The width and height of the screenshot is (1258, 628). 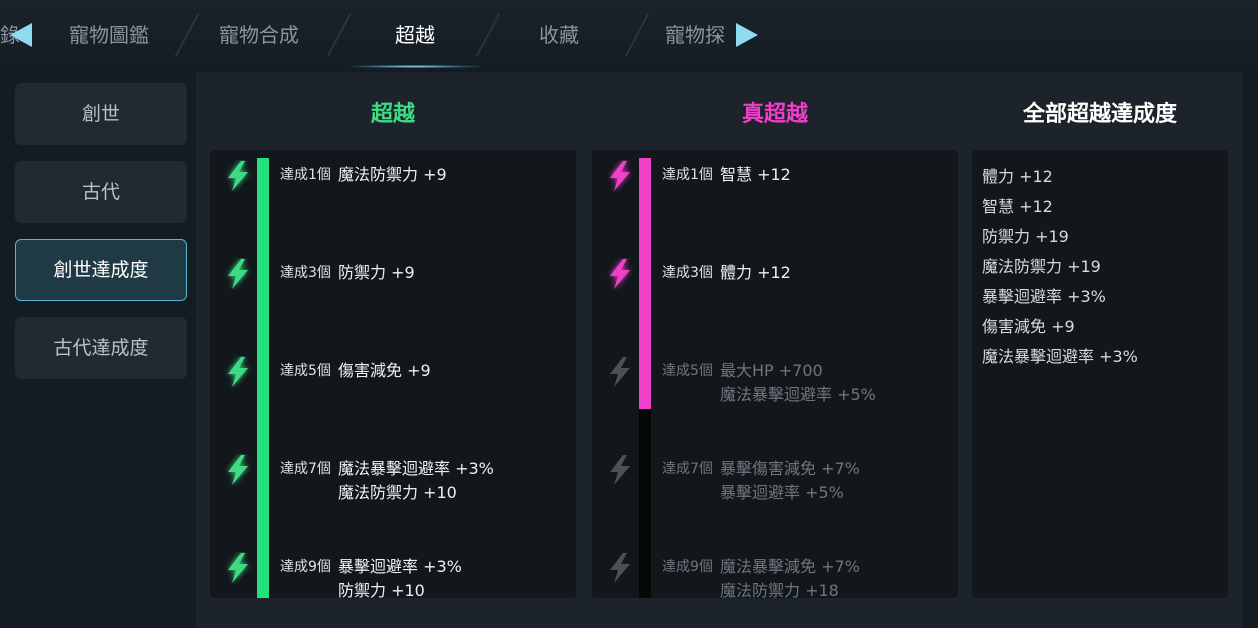 What do you see at coordinates (305, 469) in the screenshot?
I see `transcend-tier-label: 達成7個` at bounding box center [305, 469].